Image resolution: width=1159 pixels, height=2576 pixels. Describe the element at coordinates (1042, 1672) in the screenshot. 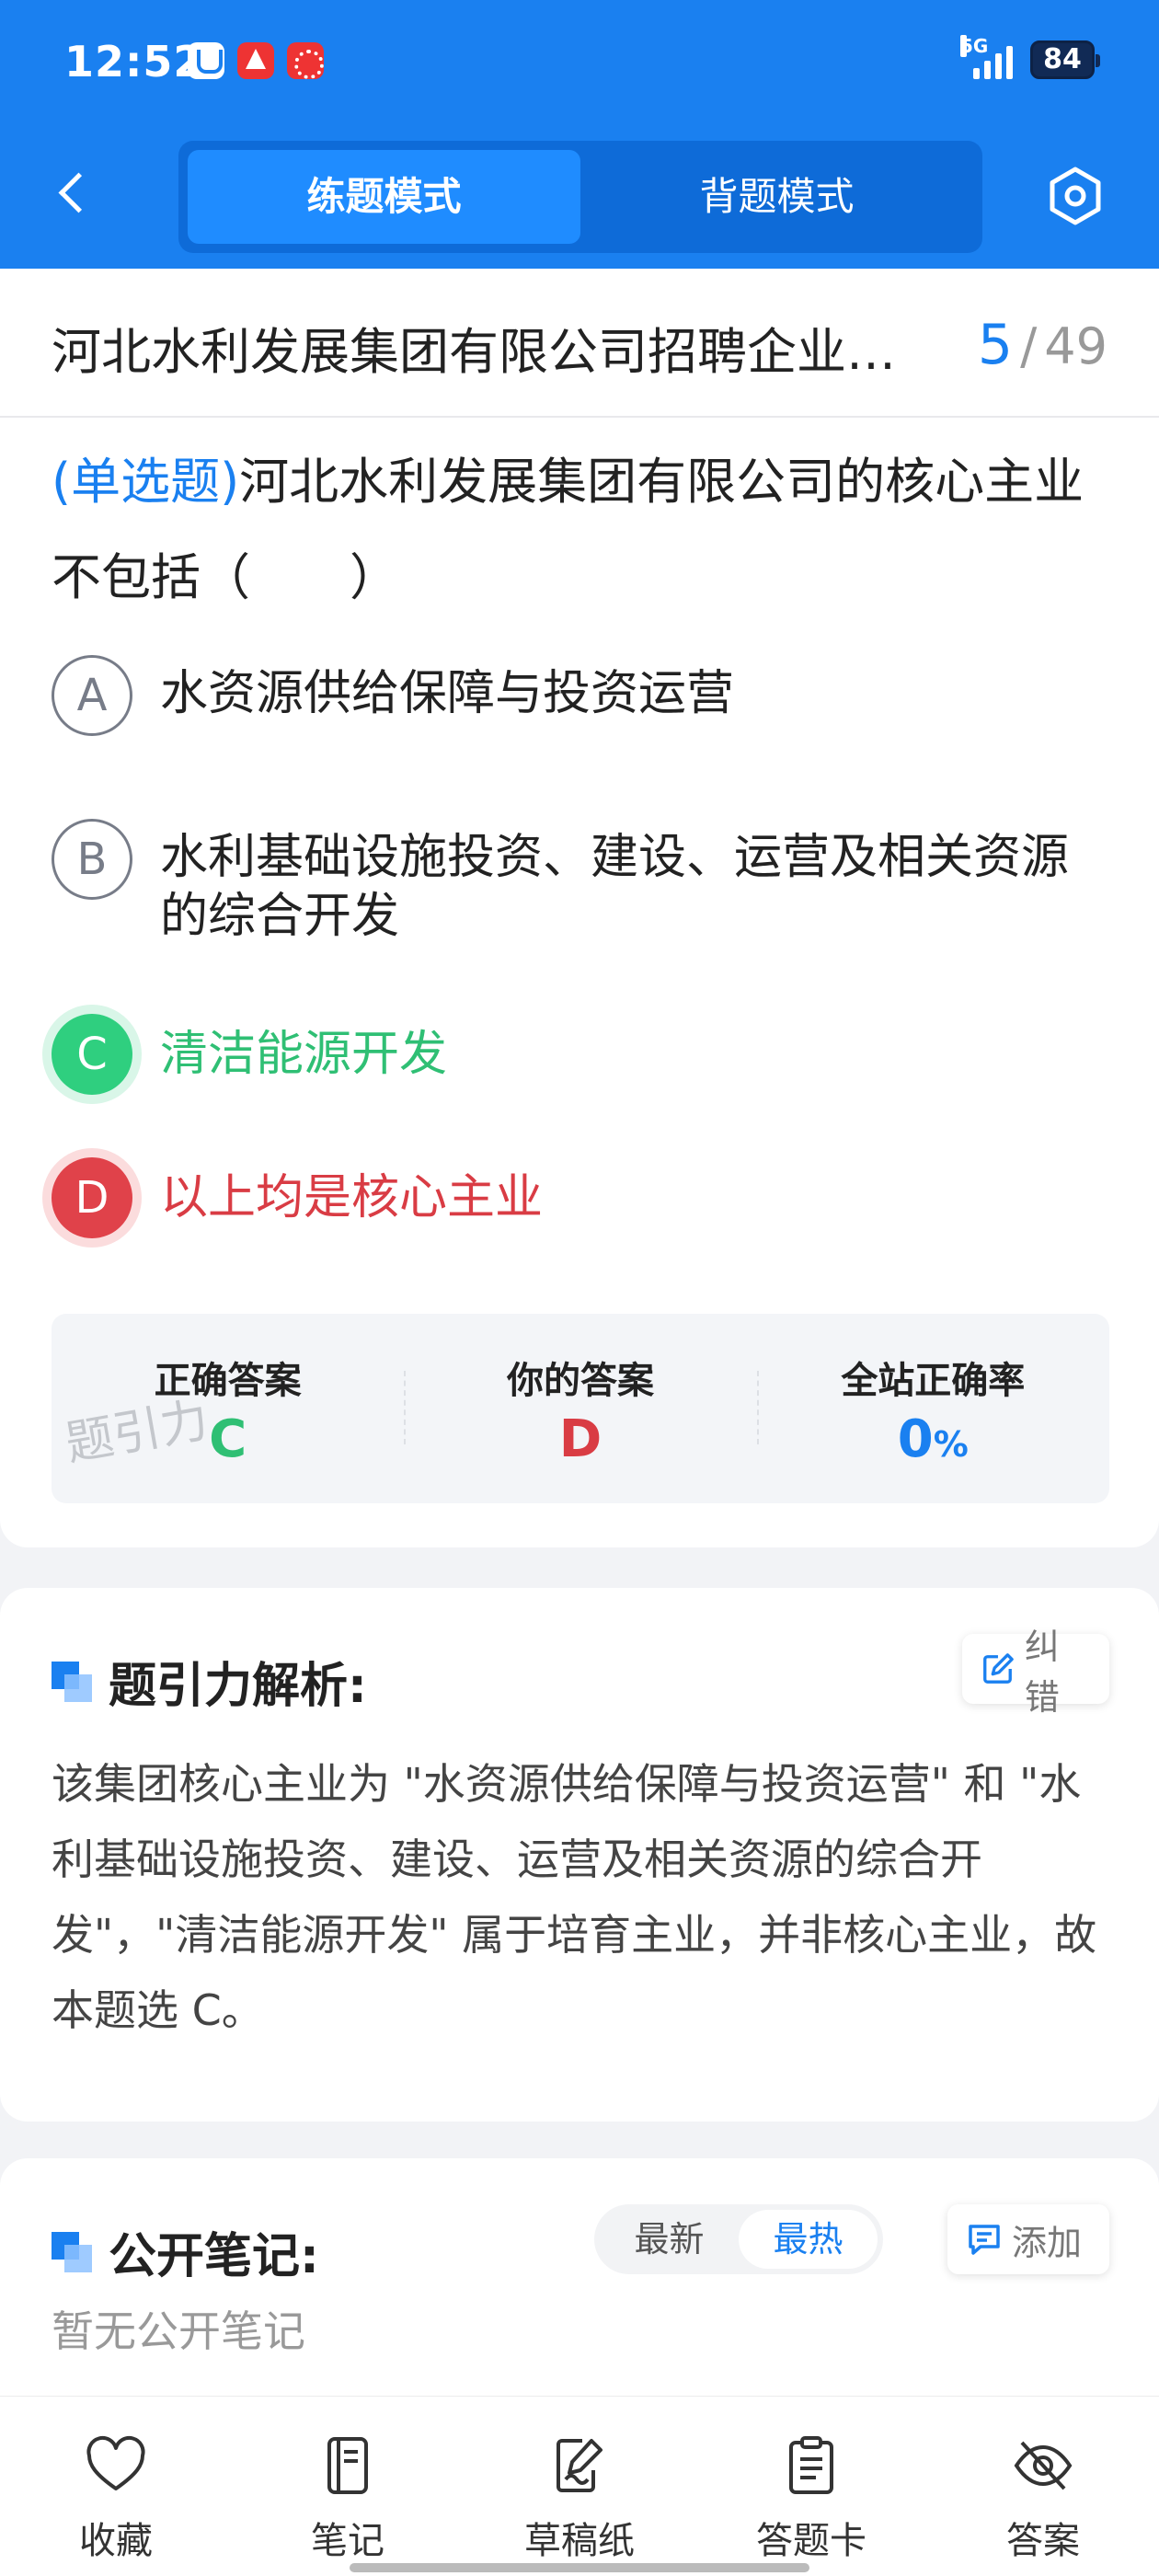

I see `report-error-label: 纠错` at that location.